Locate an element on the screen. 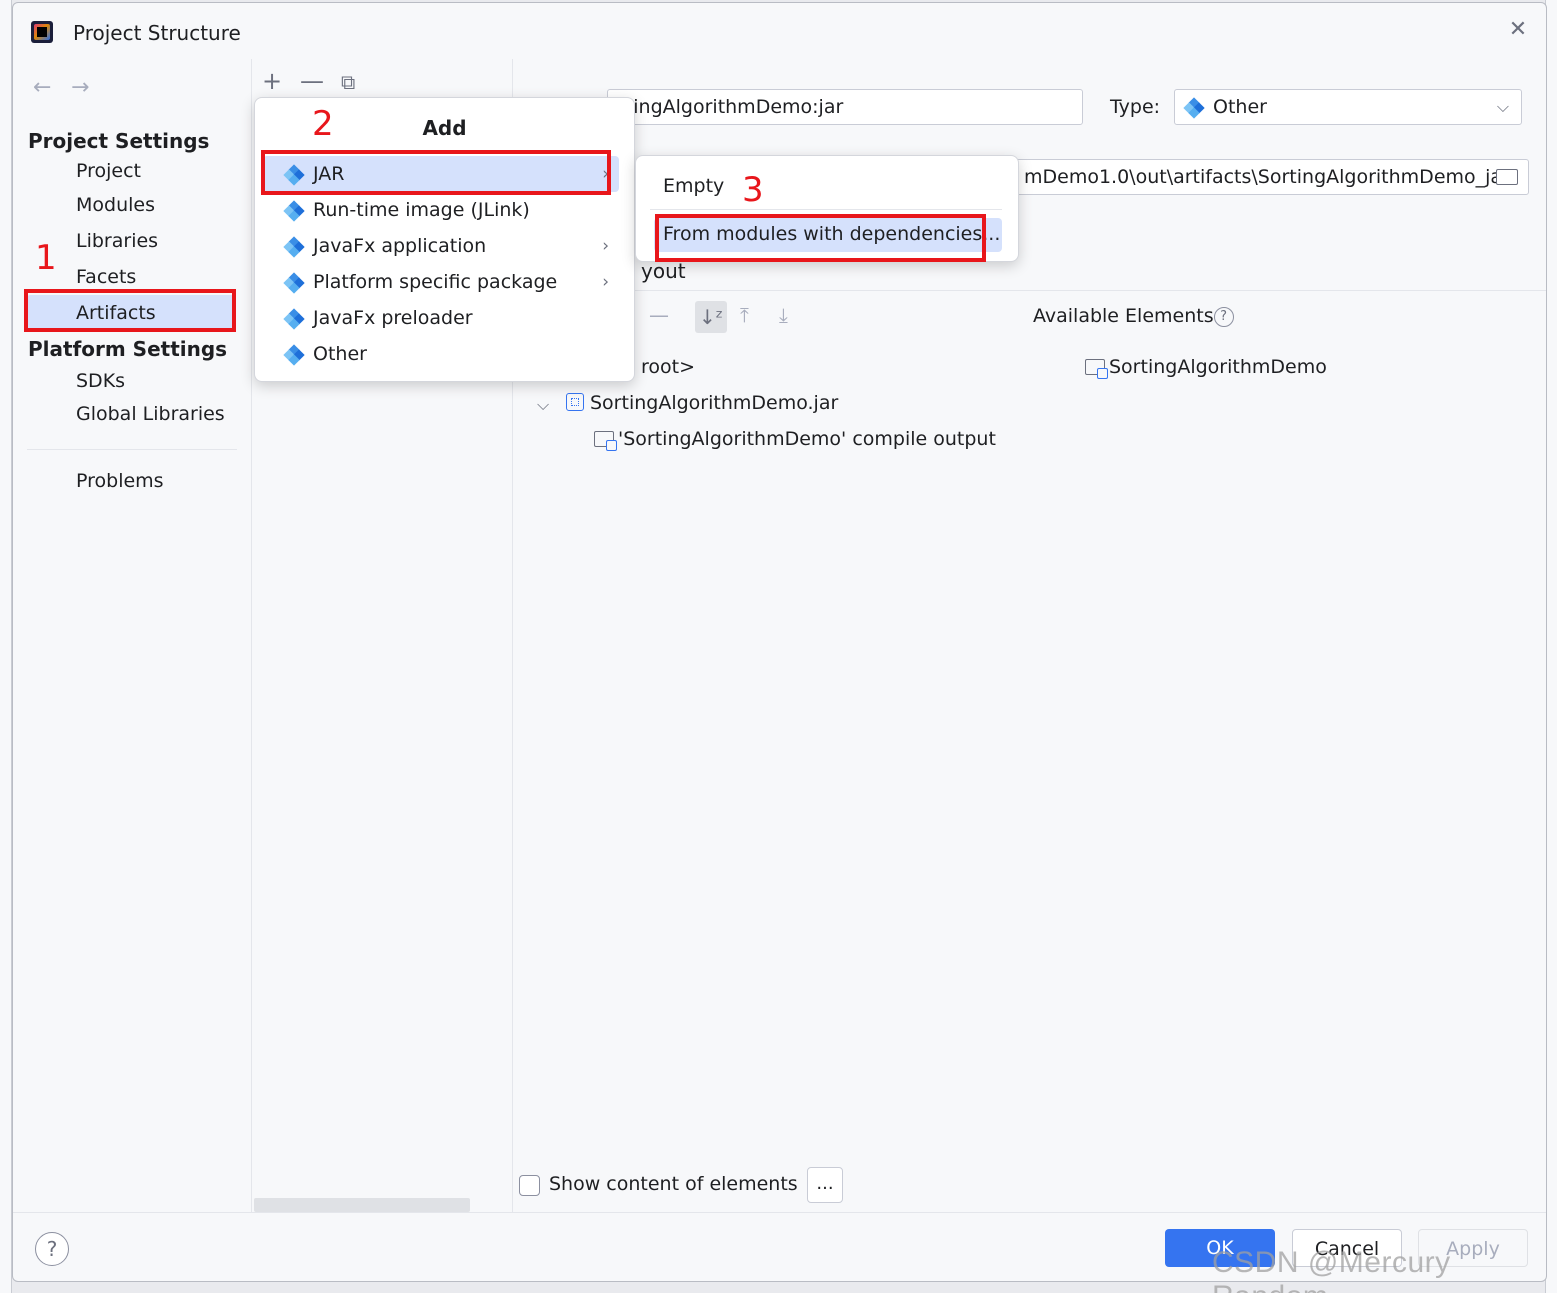 Image resolution: width=1557 pixels, height=1293 pixels. nav-item-global-libraries: Global Libraries is located at coordinates (131, 414).